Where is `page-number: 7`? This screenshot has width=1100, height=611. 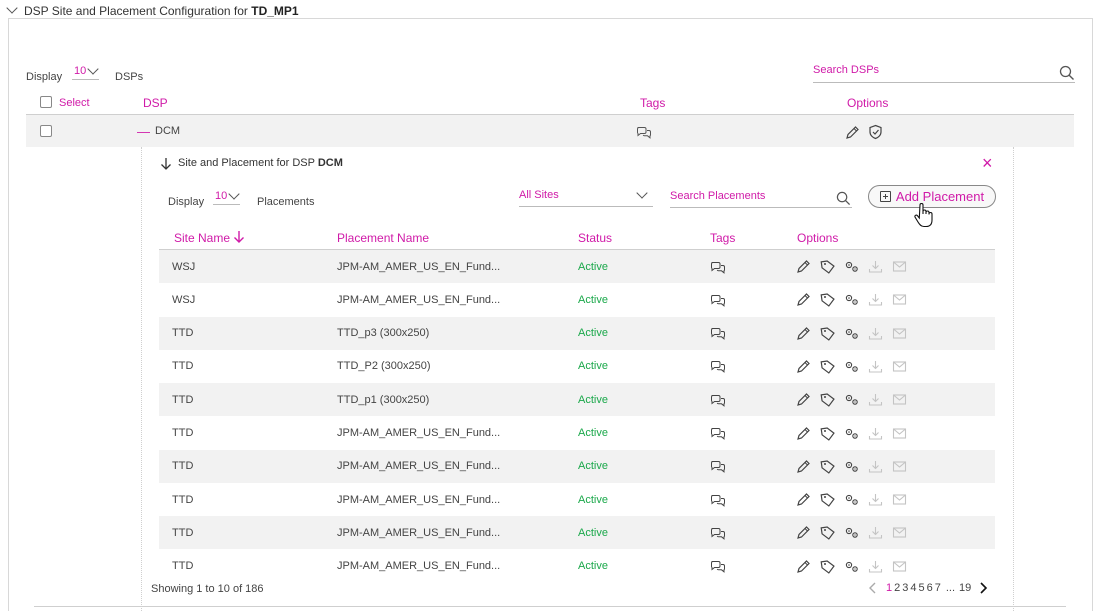
page-number: 7 is located at coordinates (938, 588).